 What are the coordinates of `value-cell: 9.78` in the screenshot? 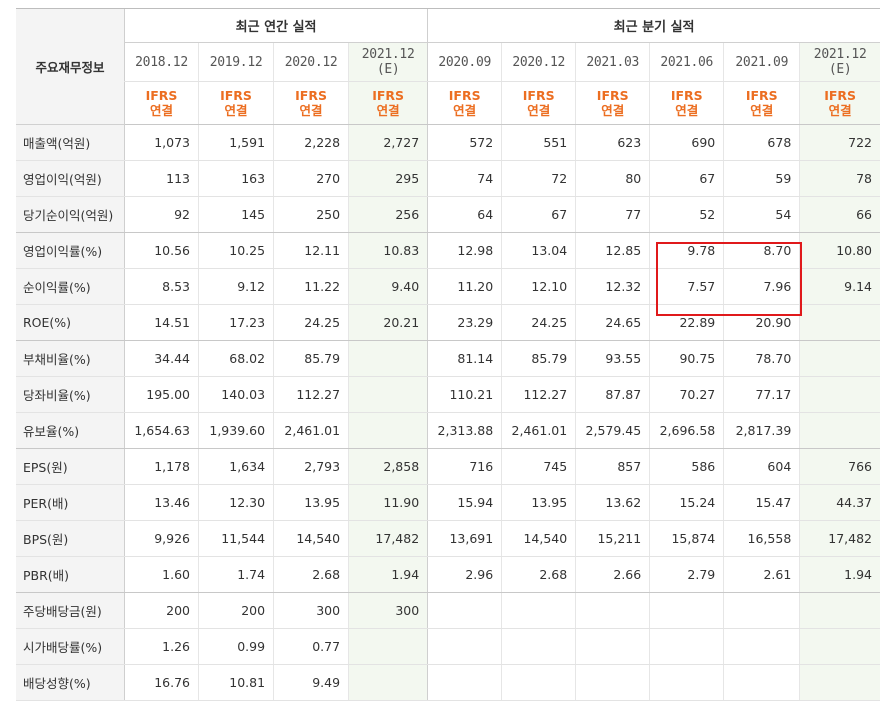 It's located at (686, 250).